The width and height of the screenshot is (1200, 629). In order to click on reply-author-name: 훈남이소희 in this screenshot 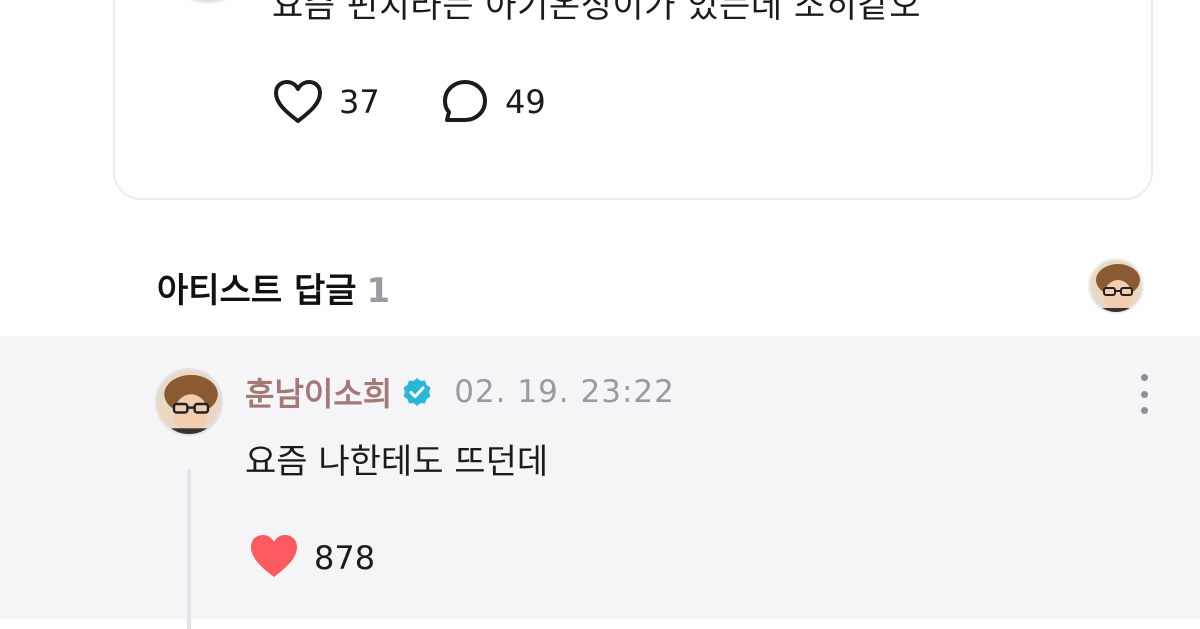, I will do `click(318, 392)`.